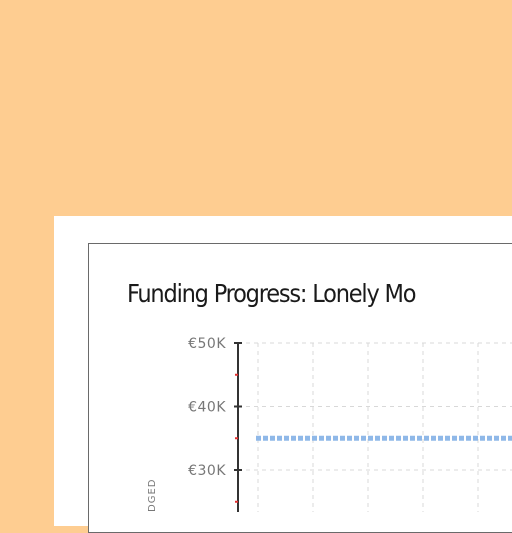 The image size is (512, 533). I want to click on chart-title: Funding Progress: Lonely Mo, so click(271, 293).